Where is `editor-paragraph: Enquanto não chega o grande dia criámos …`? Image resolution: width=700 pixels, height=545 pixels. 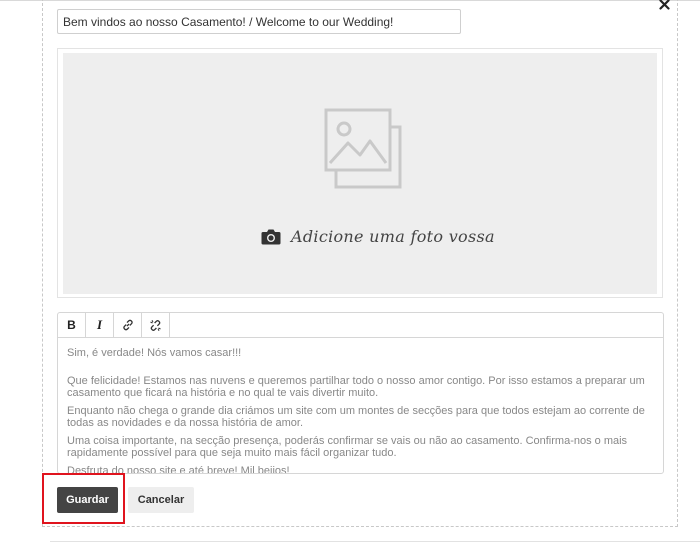
editor-paragraph: Enquanto não chega o grande dia criámos … is located at coordinates (356, 417).